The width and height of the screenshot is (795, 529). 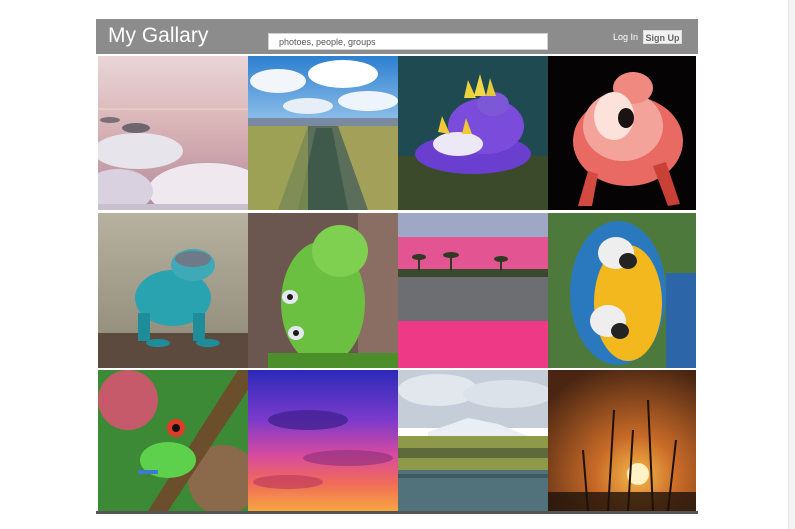 I want to click on photo-macaws, so click(x=622, y=290).